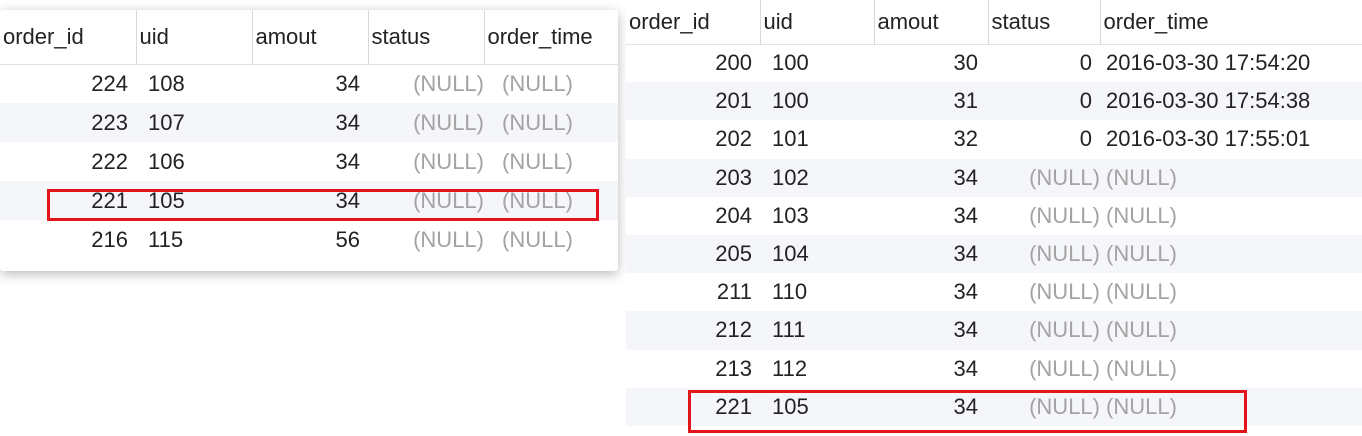  I want to click on cell-uid: 108, so click(194, 83).